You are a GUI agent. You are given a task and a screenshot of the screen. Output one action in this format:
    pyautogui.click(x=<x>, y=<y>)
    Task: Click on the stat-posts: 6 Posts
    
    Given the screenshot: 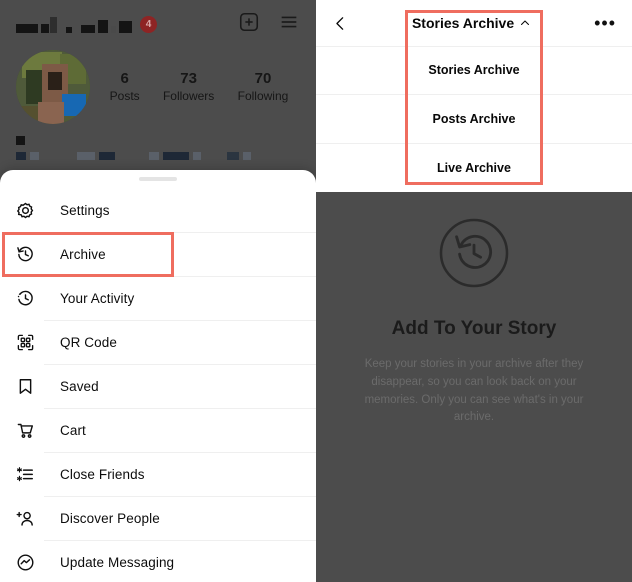 What is the action you would take?
    pyautogui.click(x=125, y=87)
    